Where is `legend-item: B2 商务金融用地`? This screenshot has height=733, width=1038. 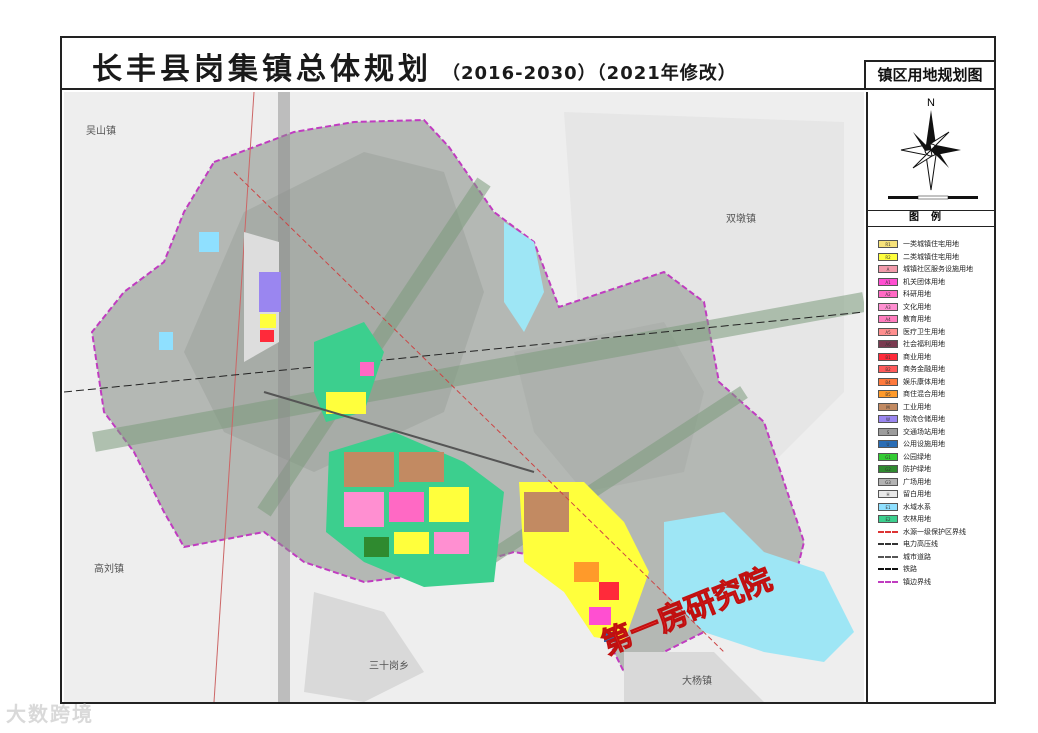 legend-item: B2 商务金融用地 is located at coordinates (935, 369).